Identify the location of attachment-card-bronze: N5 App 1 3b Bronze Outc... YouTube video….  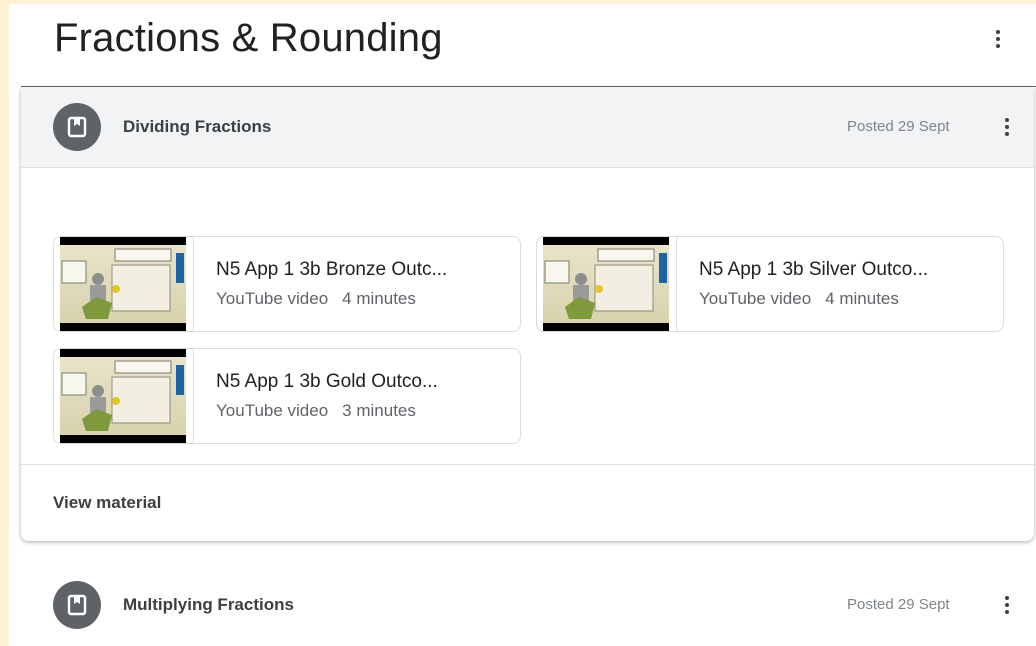
(287, 284).